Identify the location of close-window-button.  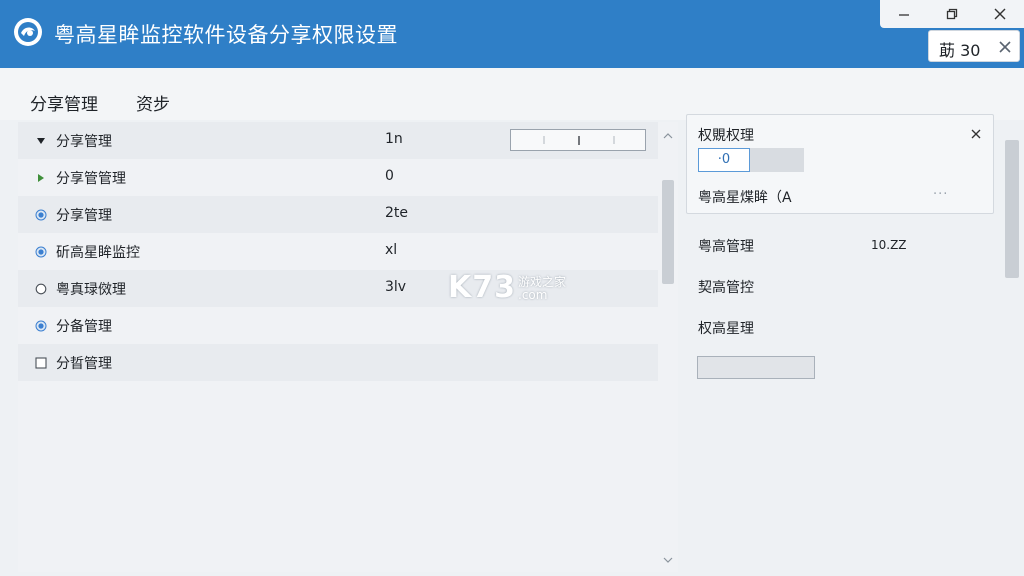
(1000, 14).